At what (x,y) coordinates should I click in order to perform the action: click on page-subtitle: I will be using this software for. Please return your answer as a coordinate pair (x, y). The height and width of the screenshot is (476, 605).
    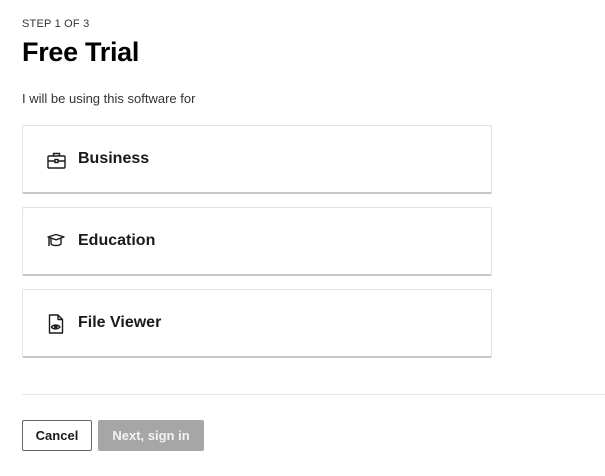
    Looking at the image, I should click on (109, 98).